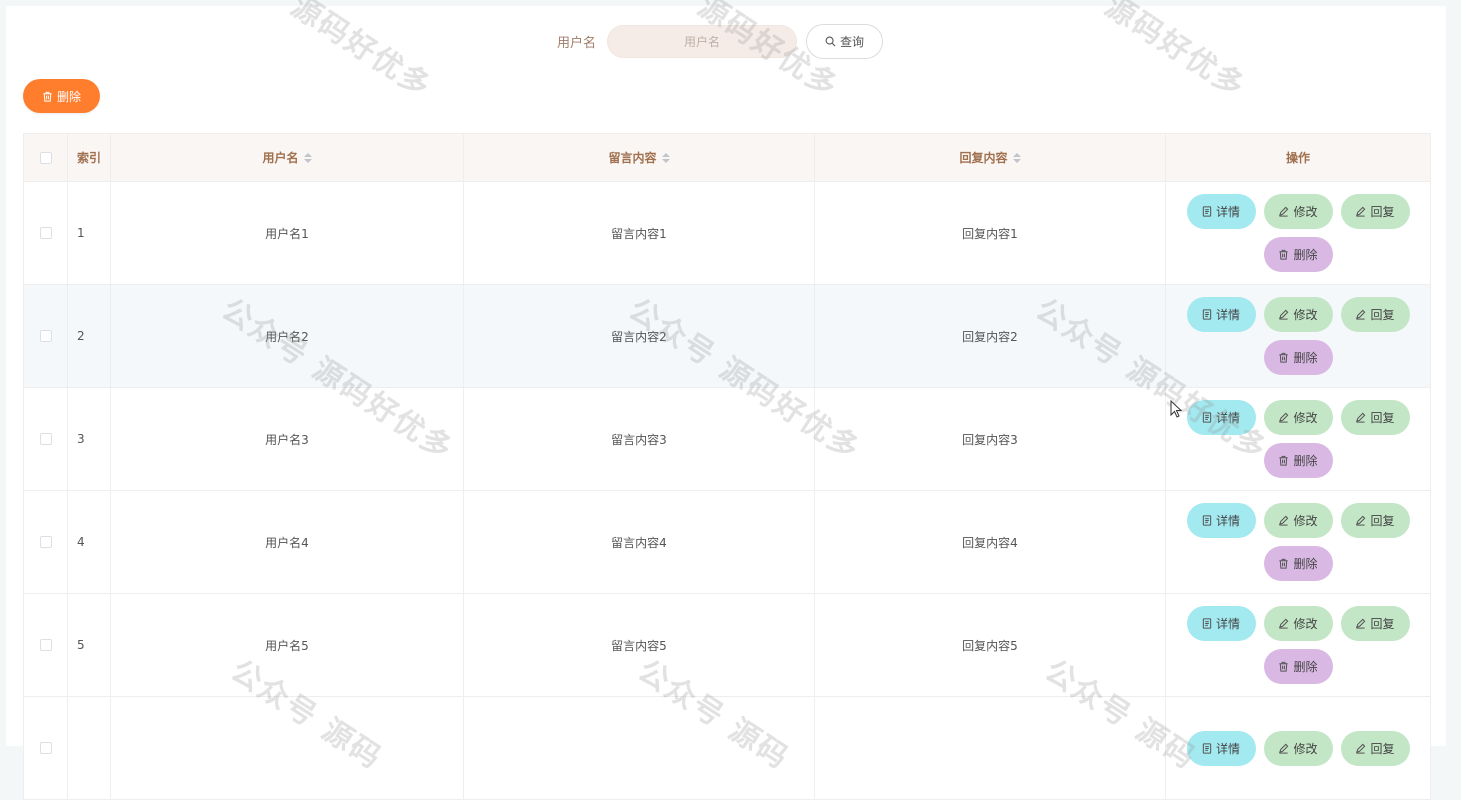 Image resolution: width=1461 pixels, height=800 pixels. Describe the element at coordinates (639, 336) in the screenshot. I see `message-cell: 留言内容2` at that location.